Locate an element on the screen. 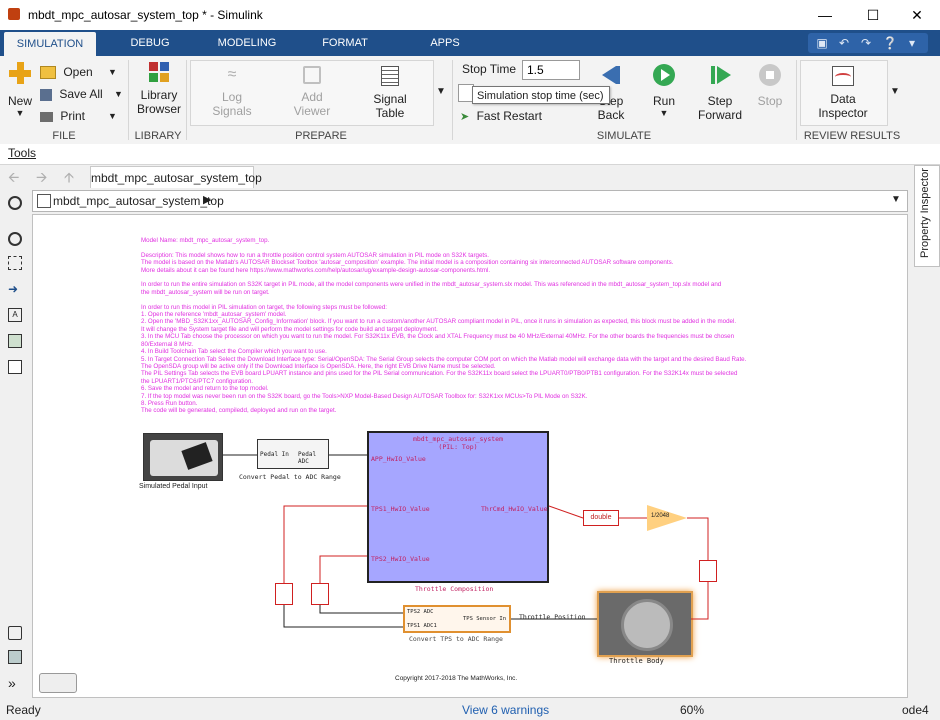 The image size is (940, 720). new-label: New is located at coordinates (19, 101).